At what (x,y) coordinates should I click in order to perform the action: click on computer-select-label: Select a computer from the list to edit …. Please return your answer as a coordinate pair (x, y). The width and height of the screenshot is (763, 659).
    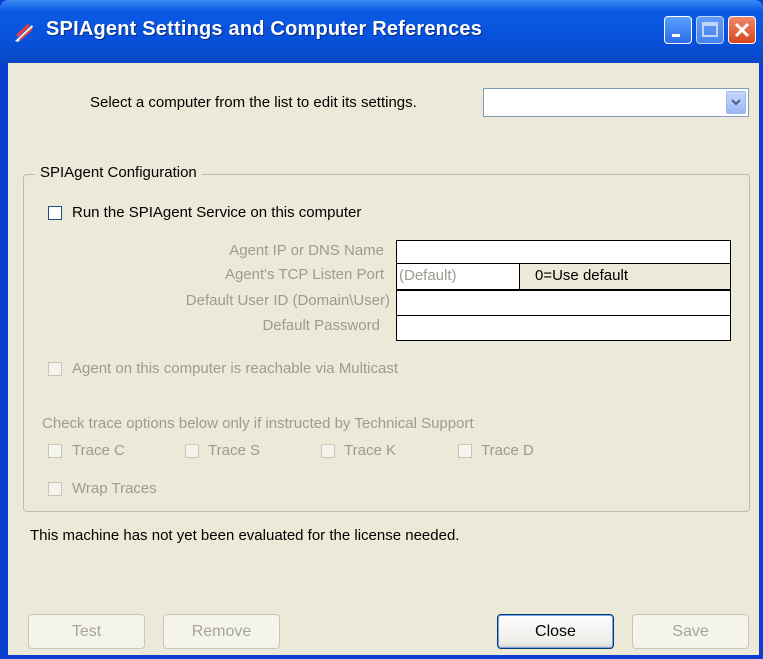
    Looking at the image, I should click on (253, 102).